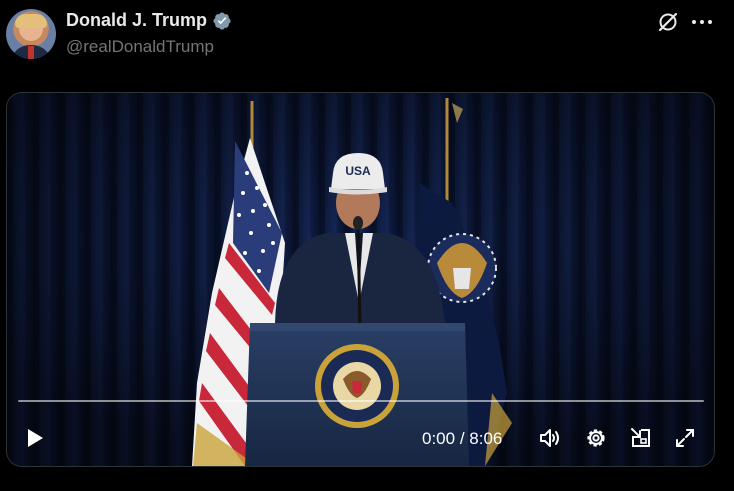 The image size is (734, 491). What do you see at coordinates (361, 401) in the screenshot?
I see `video-progress-bar` at bounding box center [361, 401].